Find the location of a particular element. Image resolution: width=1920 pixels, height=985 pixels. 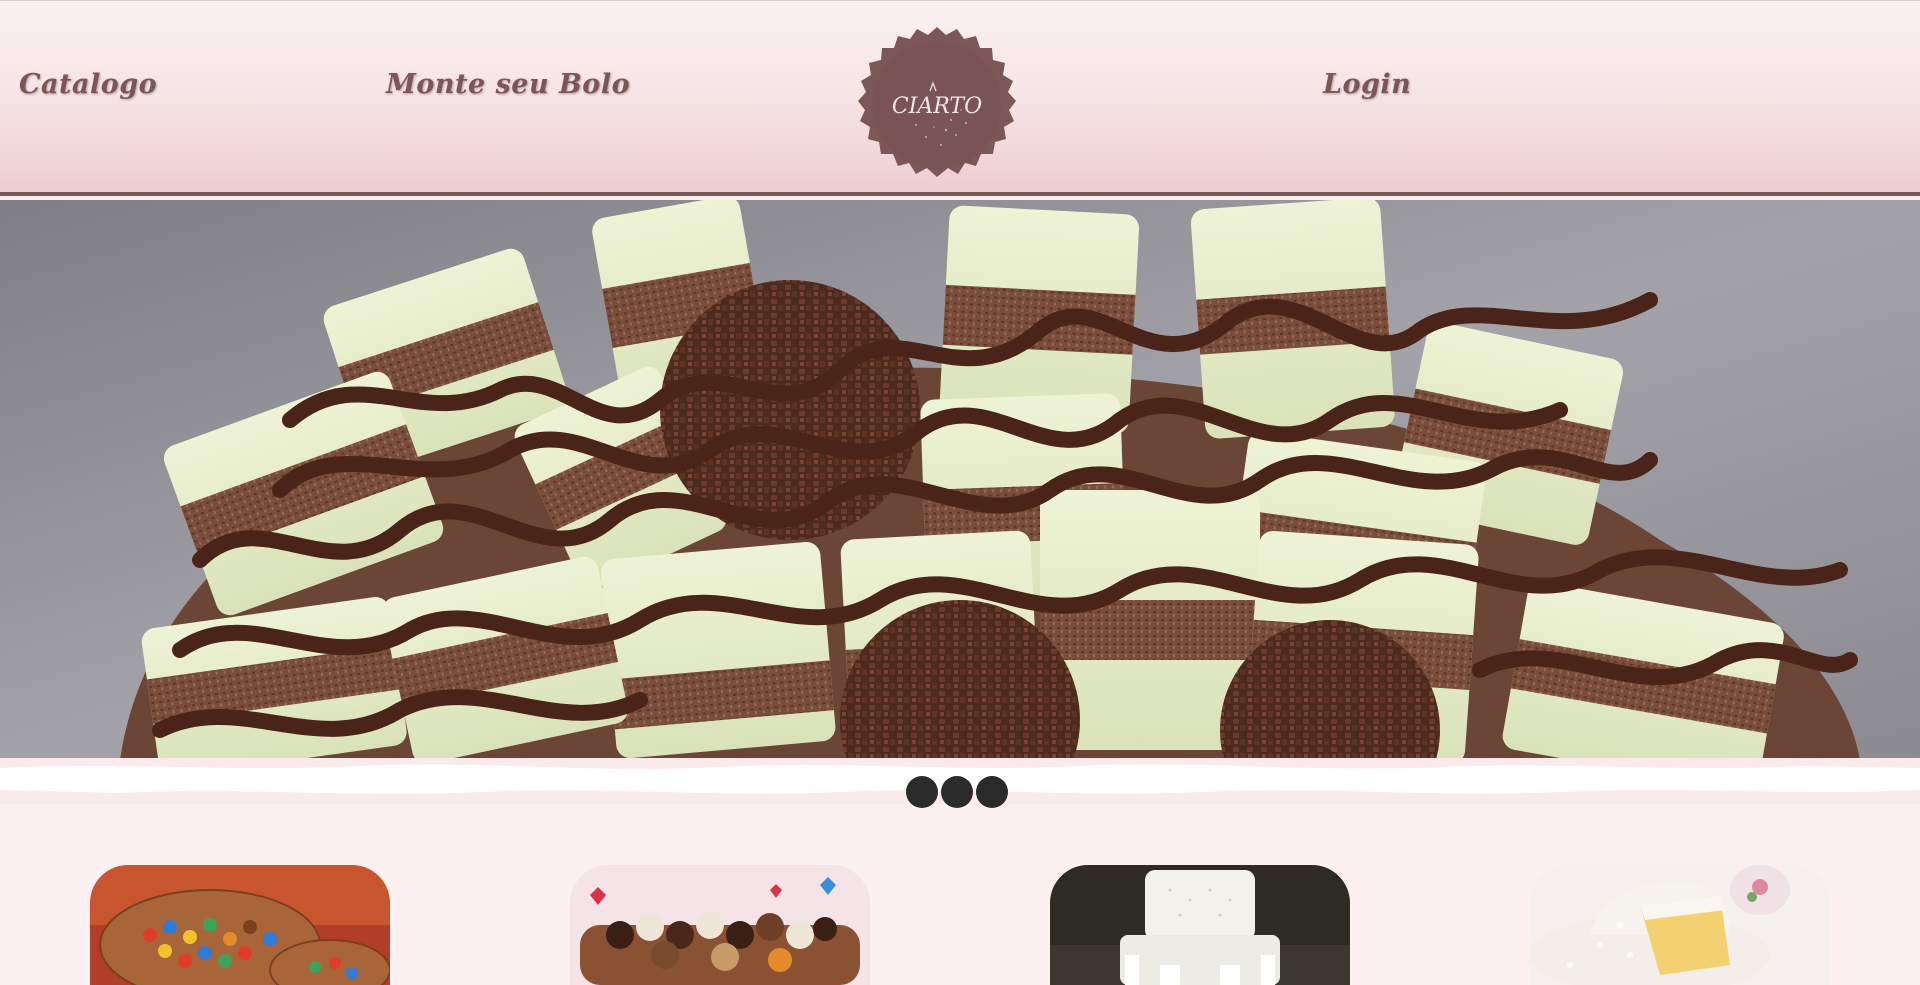

nav-login-link: Login is located at coordinates (1367, 84).